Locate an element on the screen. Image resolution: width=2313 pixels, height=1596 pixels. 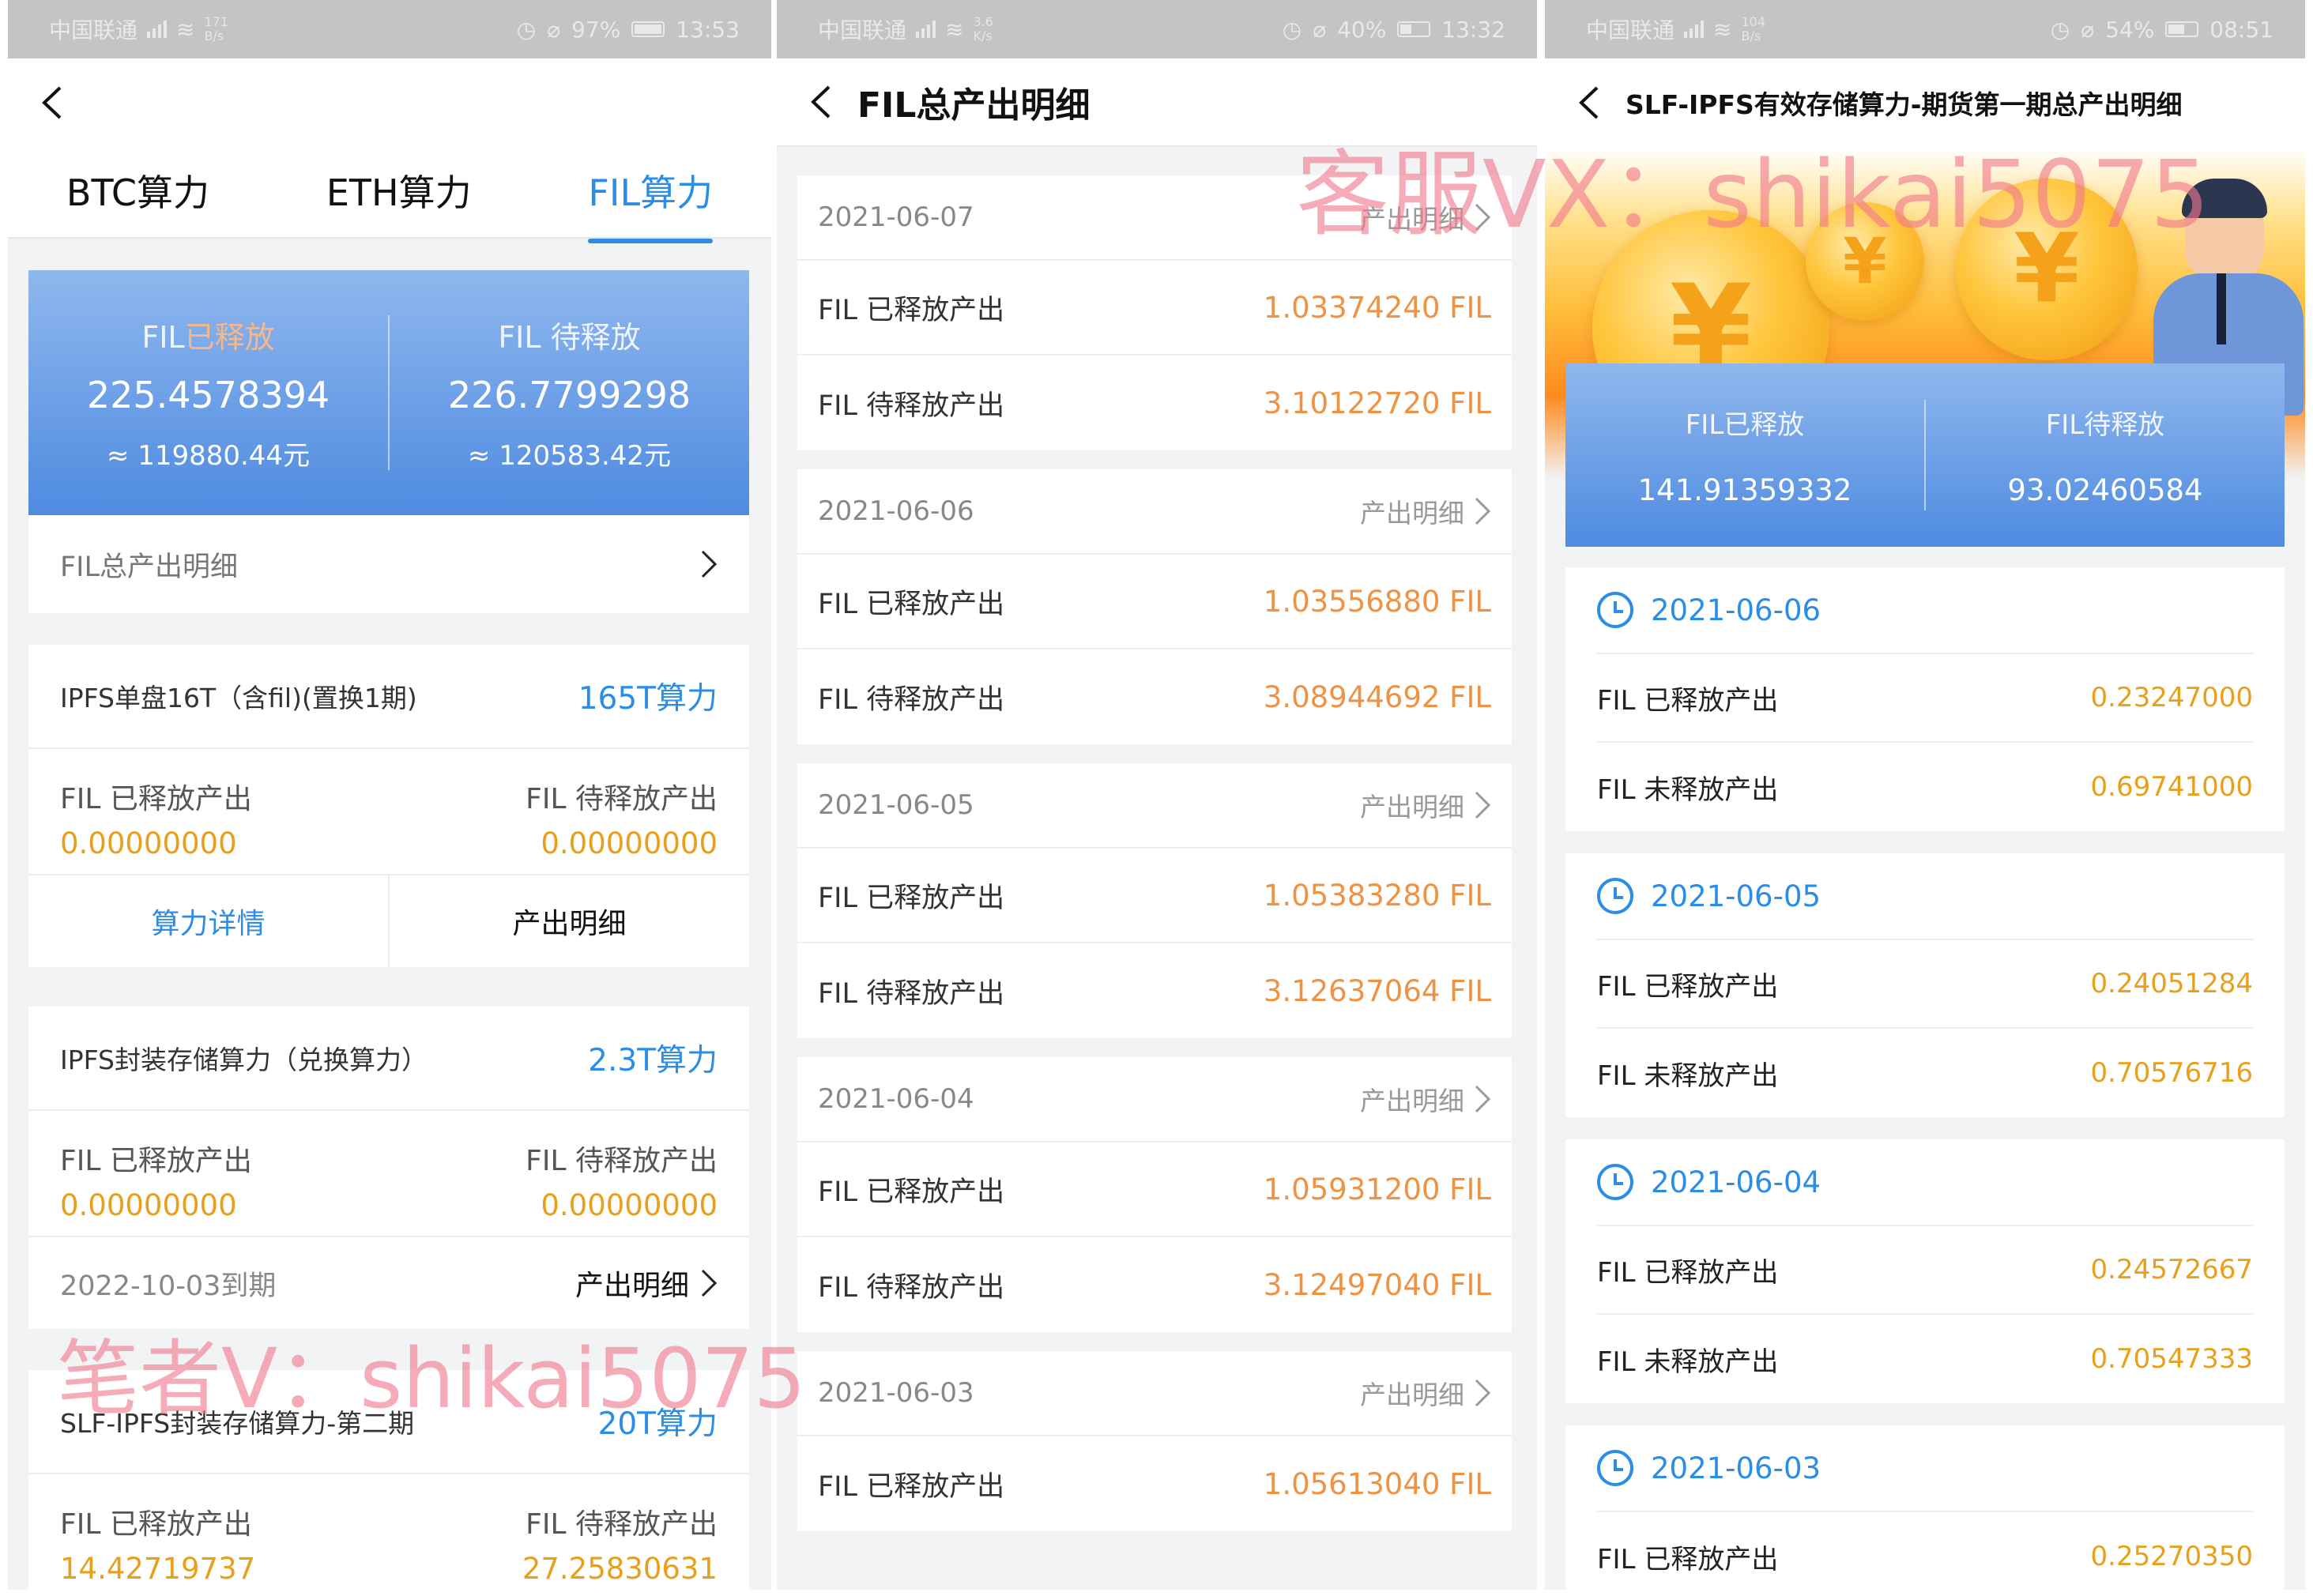
status-bar: 中国联通 ≋ 104 B/s ◷ ⌀ 54% 08:51 is located at coordinates (1925, 29).